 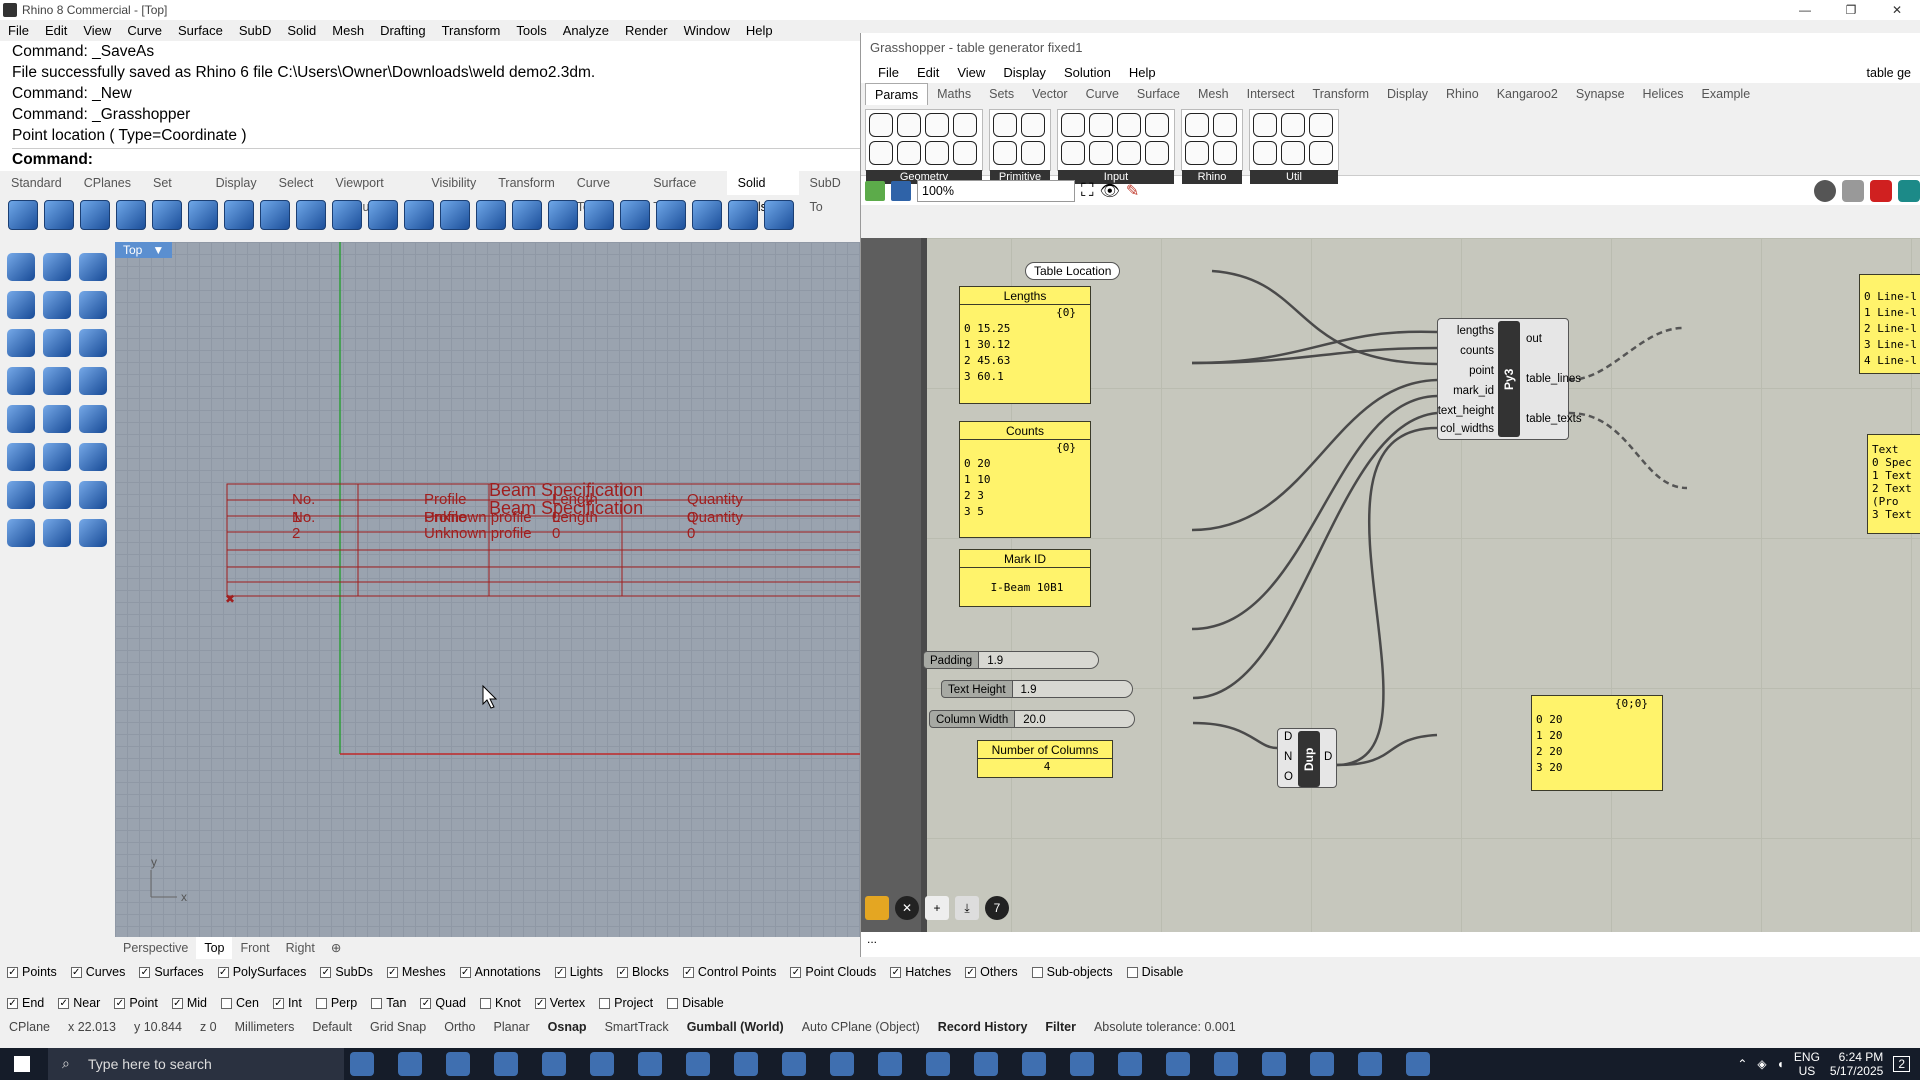 What do you see at coordinates (144, 30) in the screenshot?
I see `menu-curve: Curve` at bounding box center [144, 30].